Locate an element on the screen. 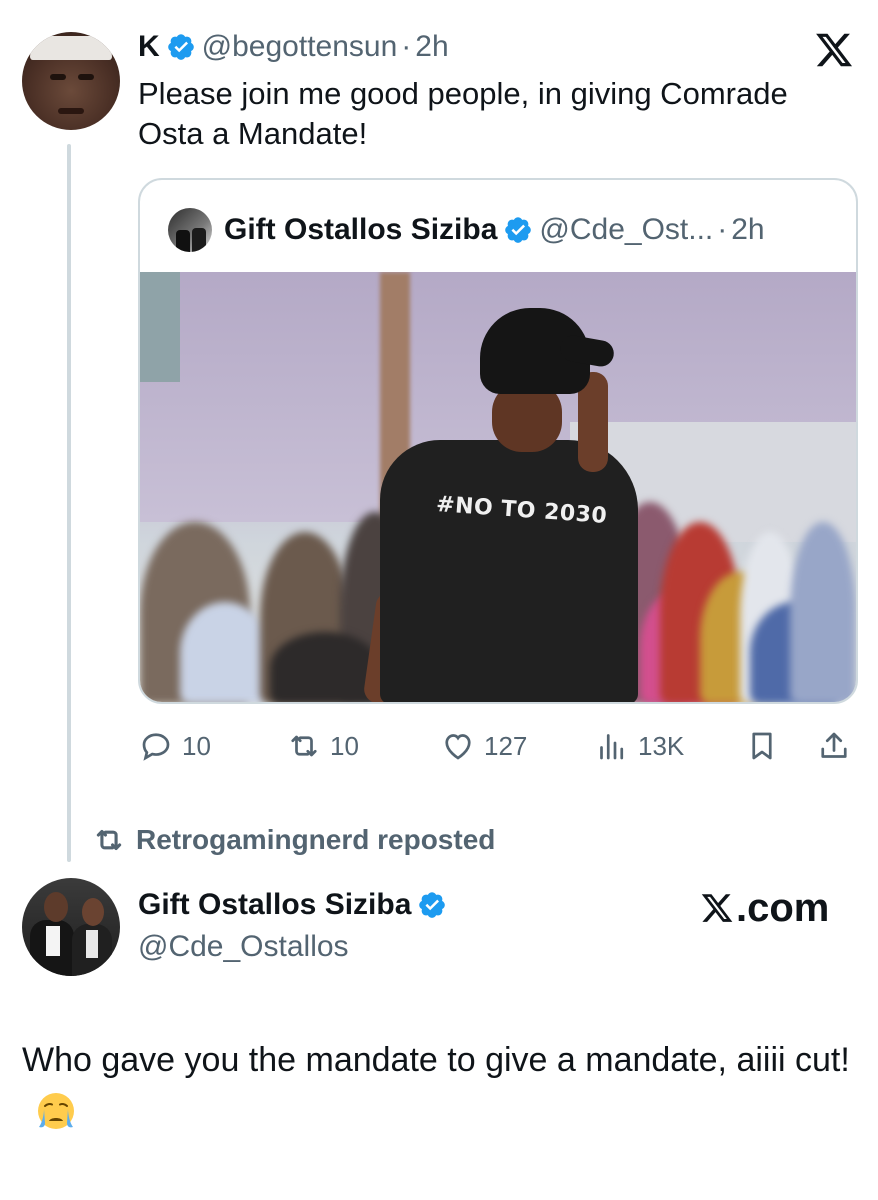  author-handle: @Cde_Ostallos is located at coordinates (243, 947).